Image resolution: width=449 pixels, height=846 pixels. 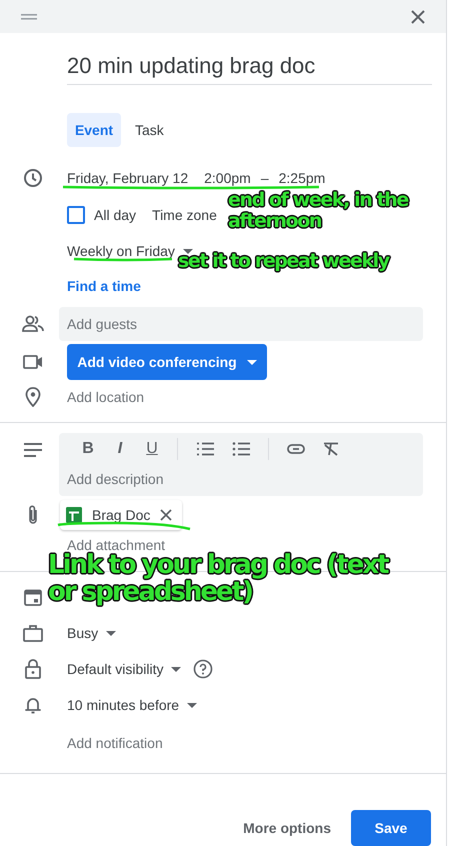 What do you see at coordinates (120, 449) in the screenshot?
I see `format-button: I` at bounding box center [120, 449].